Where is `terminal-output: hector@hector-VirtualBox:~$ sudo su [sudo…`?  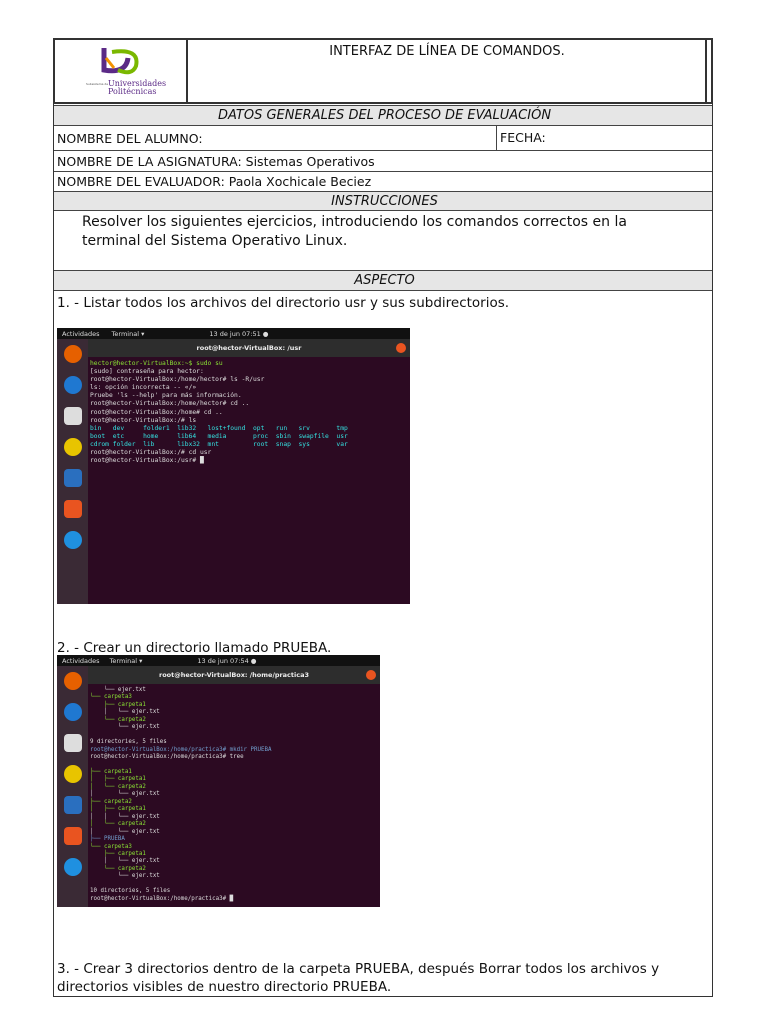
terminal-output: hector@hector-VirtualBox:~$ sudo su [sudo… is located at coordinates (219, 412).